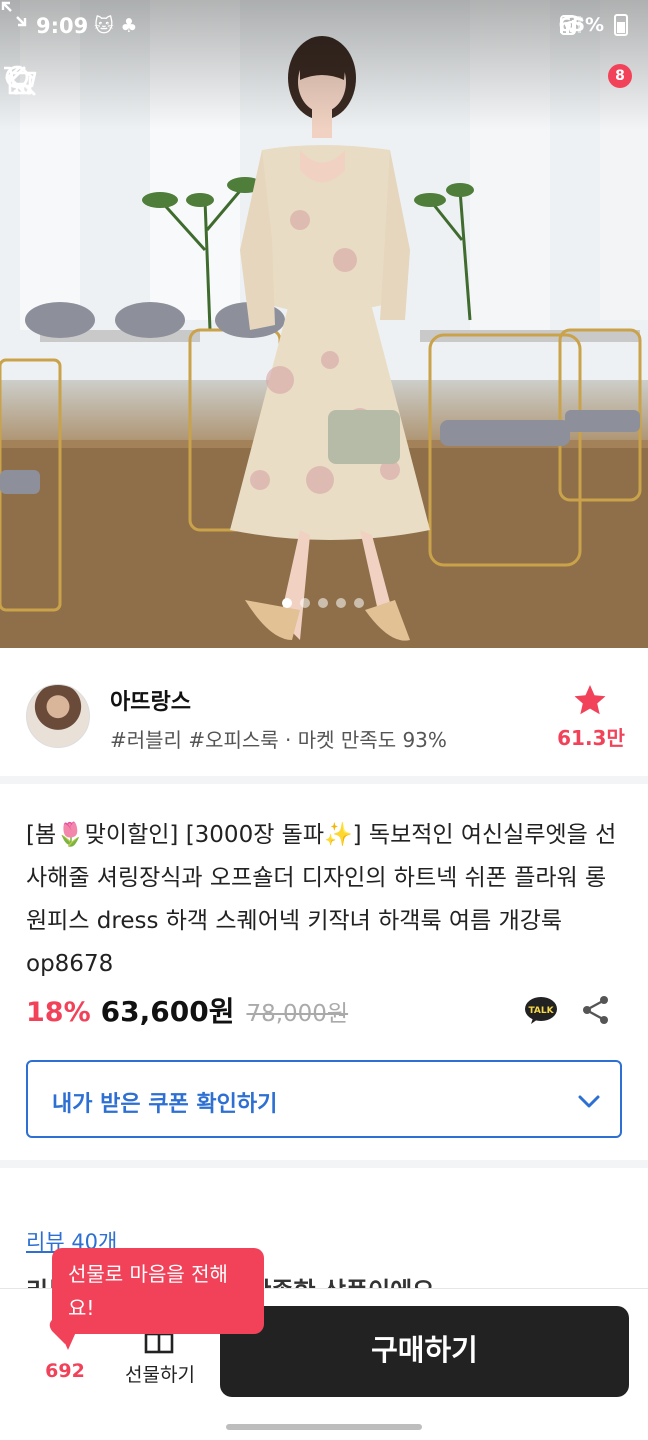 This screenshot has height=1440, width=648. I want to click on price-row: 18% 63,600원 78,000원, so click(187, 1012).